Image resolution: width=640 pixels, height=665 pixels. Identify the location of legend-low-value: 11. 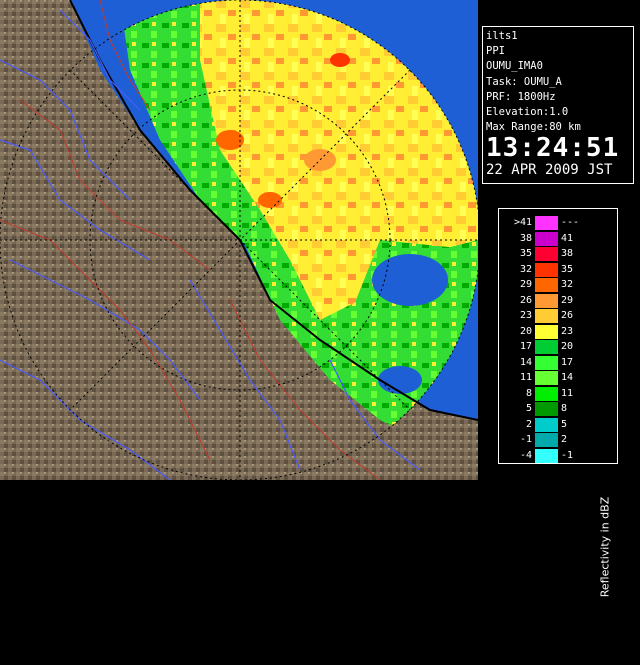
(525, 377).